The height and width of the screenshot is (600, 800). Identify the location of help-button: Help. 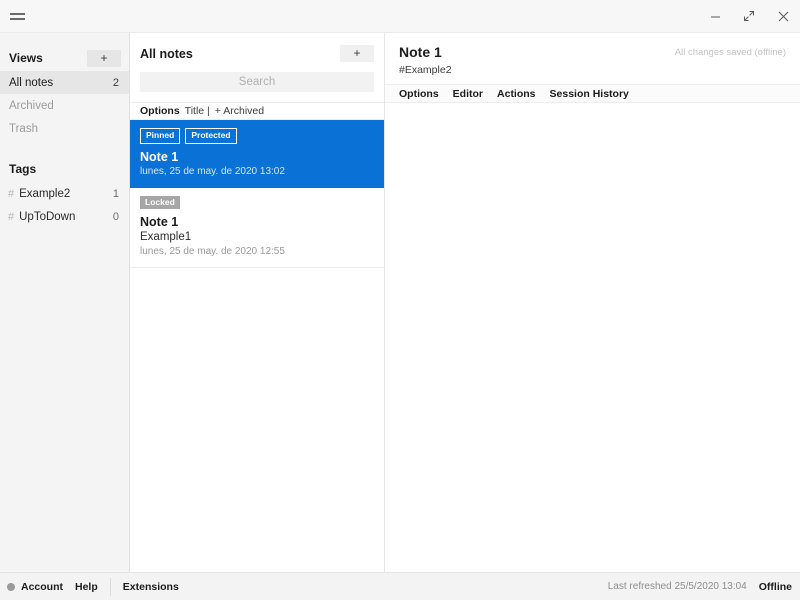
(86, 587).